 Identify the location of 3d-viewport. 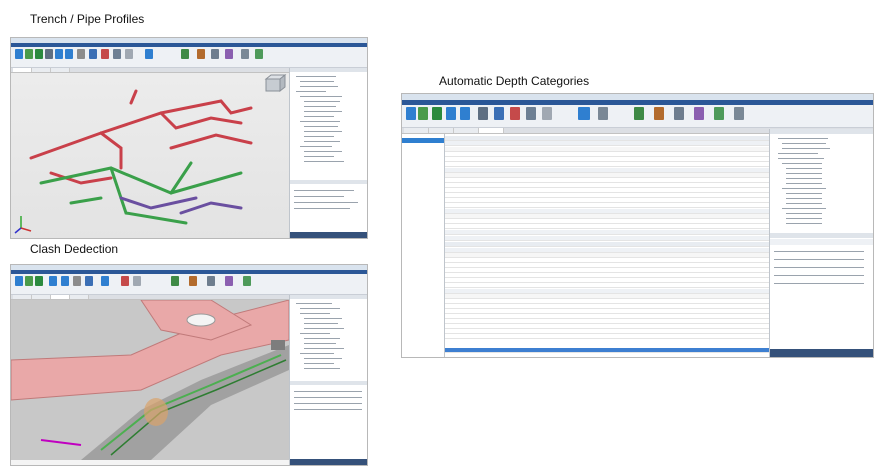
(150, 155).